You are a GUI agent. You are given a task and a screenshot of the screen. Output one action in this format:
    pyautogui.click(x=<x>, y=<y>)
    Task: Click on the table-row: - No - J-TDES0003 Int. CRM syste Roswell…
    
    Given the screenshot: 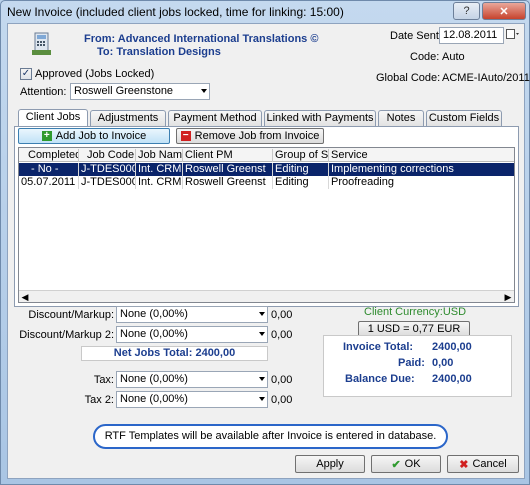 What is the action you would take?
    pyautogui.click(x=266, y=169)
    